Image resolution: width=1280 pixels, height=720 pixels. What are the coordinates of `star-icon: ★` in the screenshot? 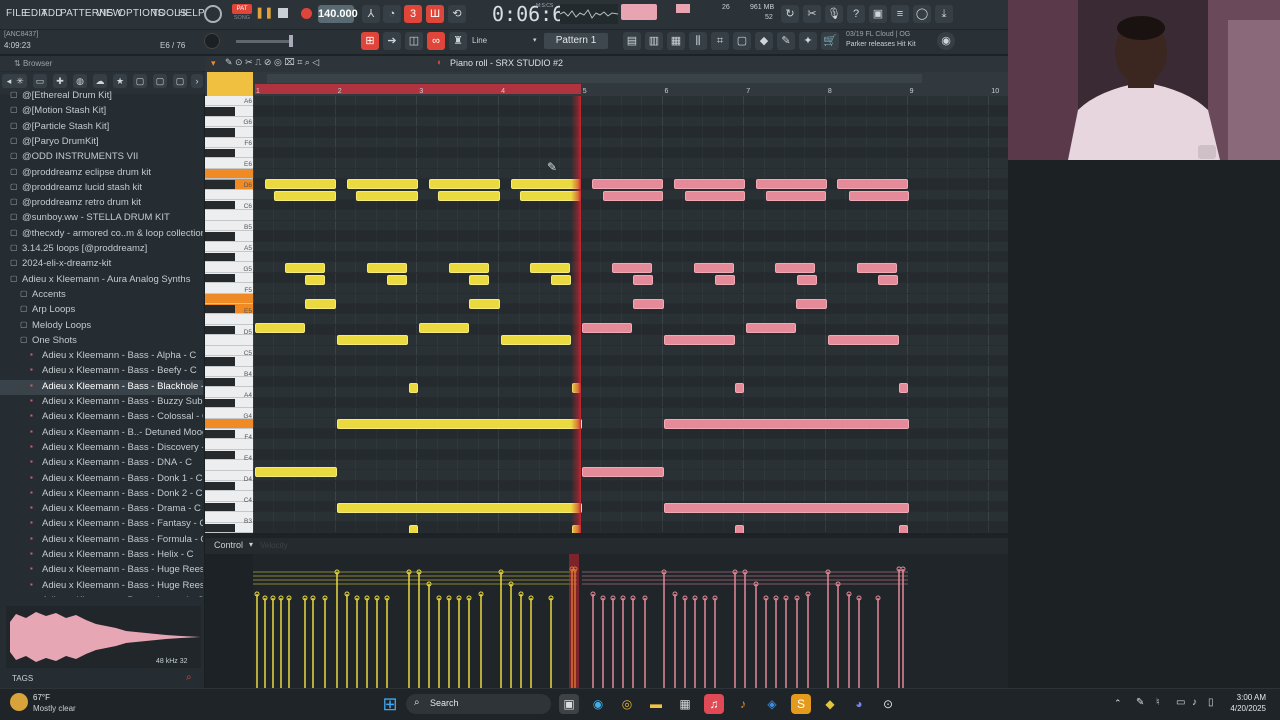 It's located at (120, 81).